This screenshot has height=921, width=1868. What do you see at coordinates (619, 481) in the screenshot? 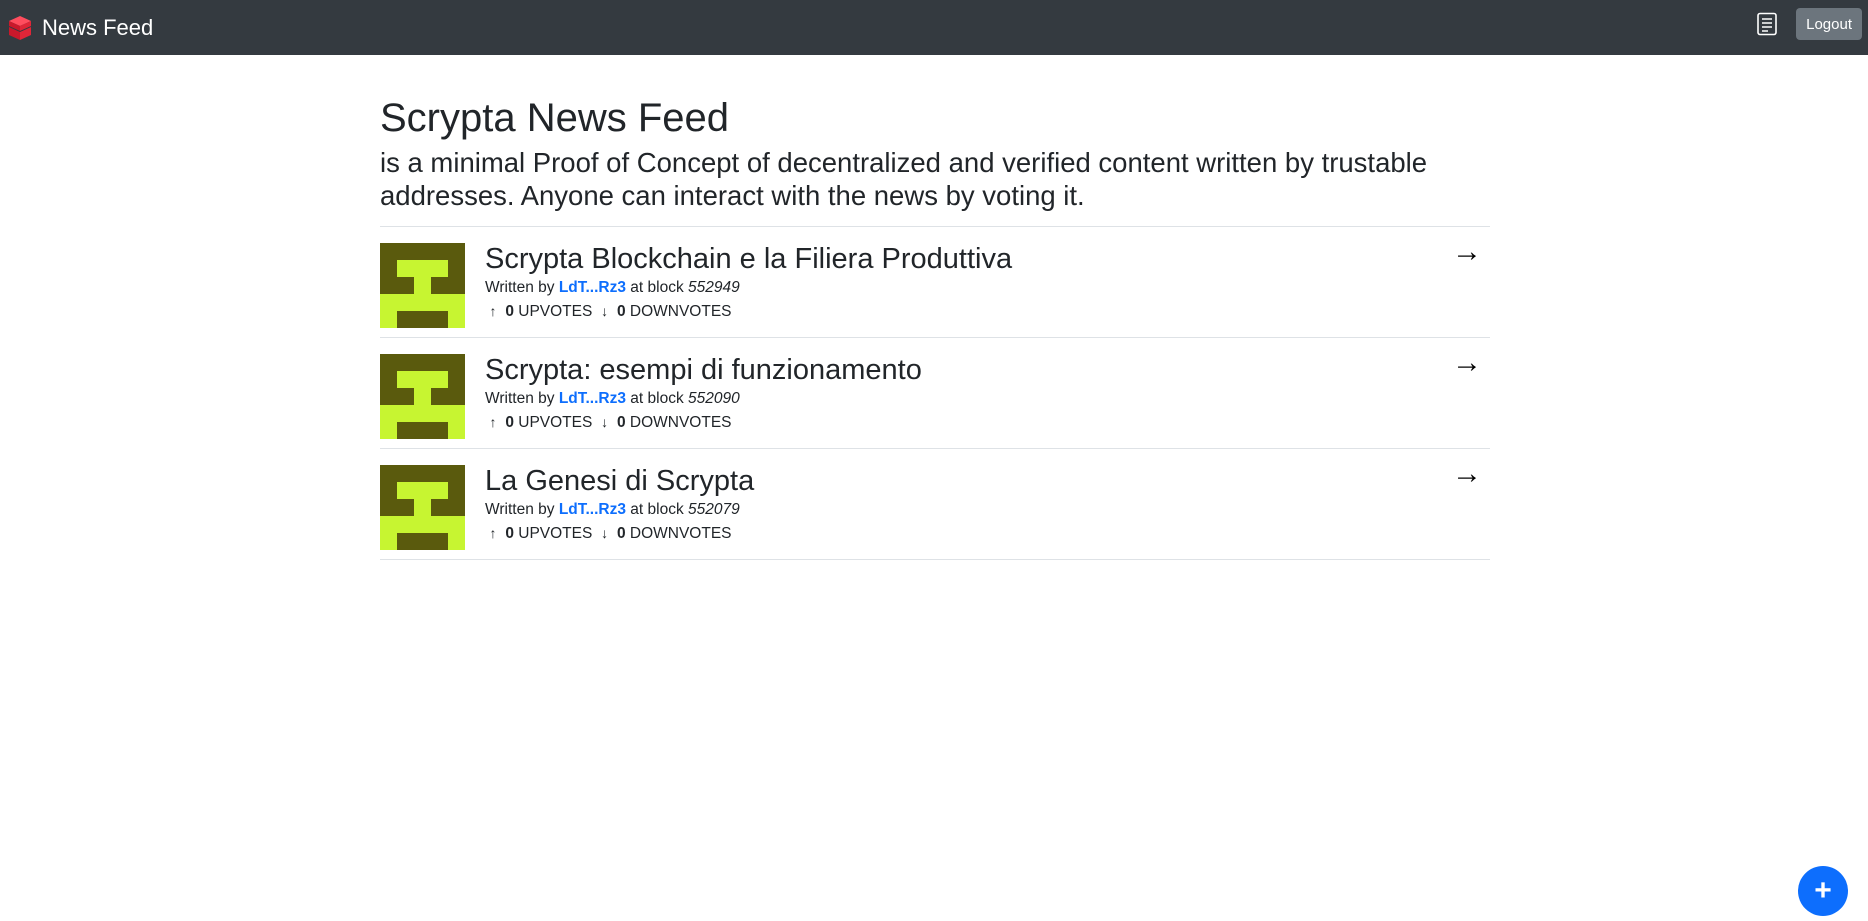
I see `news-title: La Genesi di Scrypta` at bounding box center [619, 481].